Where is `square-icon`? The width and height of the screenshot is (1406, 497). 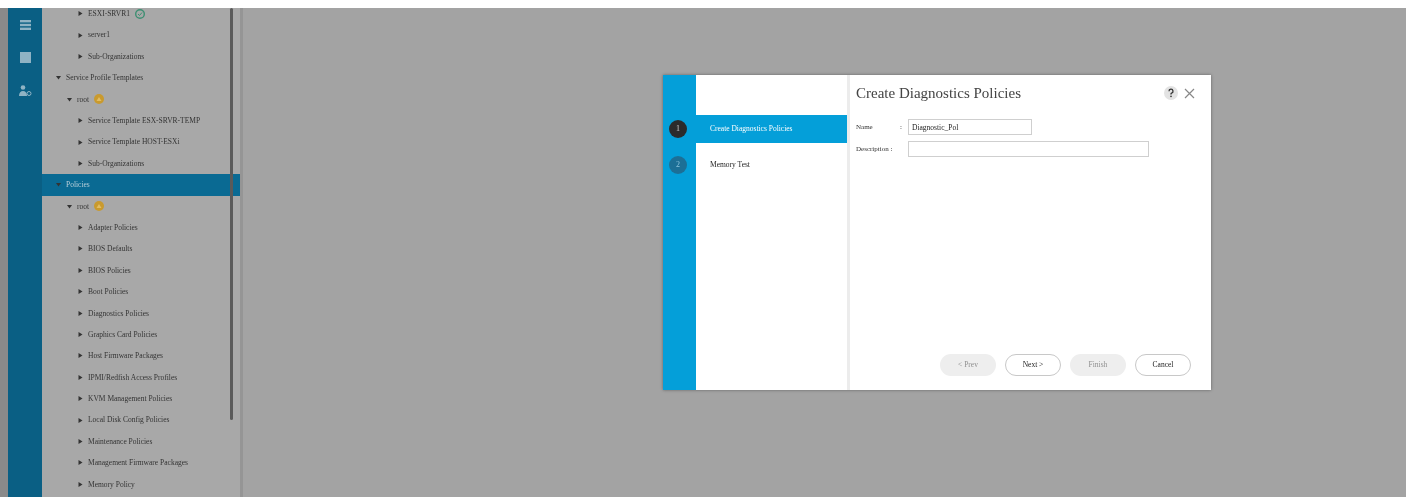
square-icon is located at coordinates (25, 57).